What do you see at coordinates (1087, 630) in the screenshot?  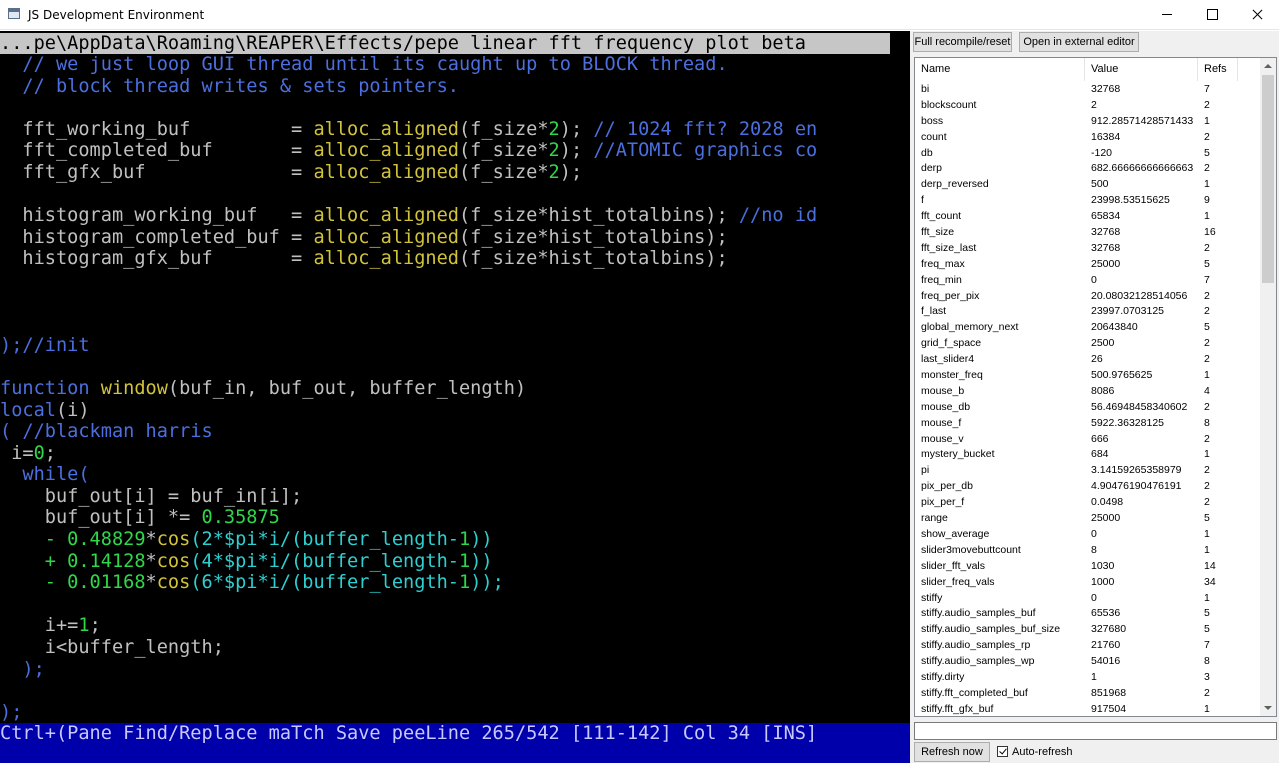 I see `variable-row: stiffy.audio_samples_buf_size 327680 5` at bounding box center [1087, 630].